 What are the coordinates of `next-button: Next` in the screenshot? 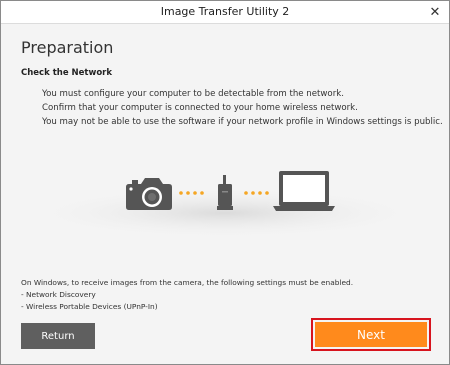 It's located at (371, 334).